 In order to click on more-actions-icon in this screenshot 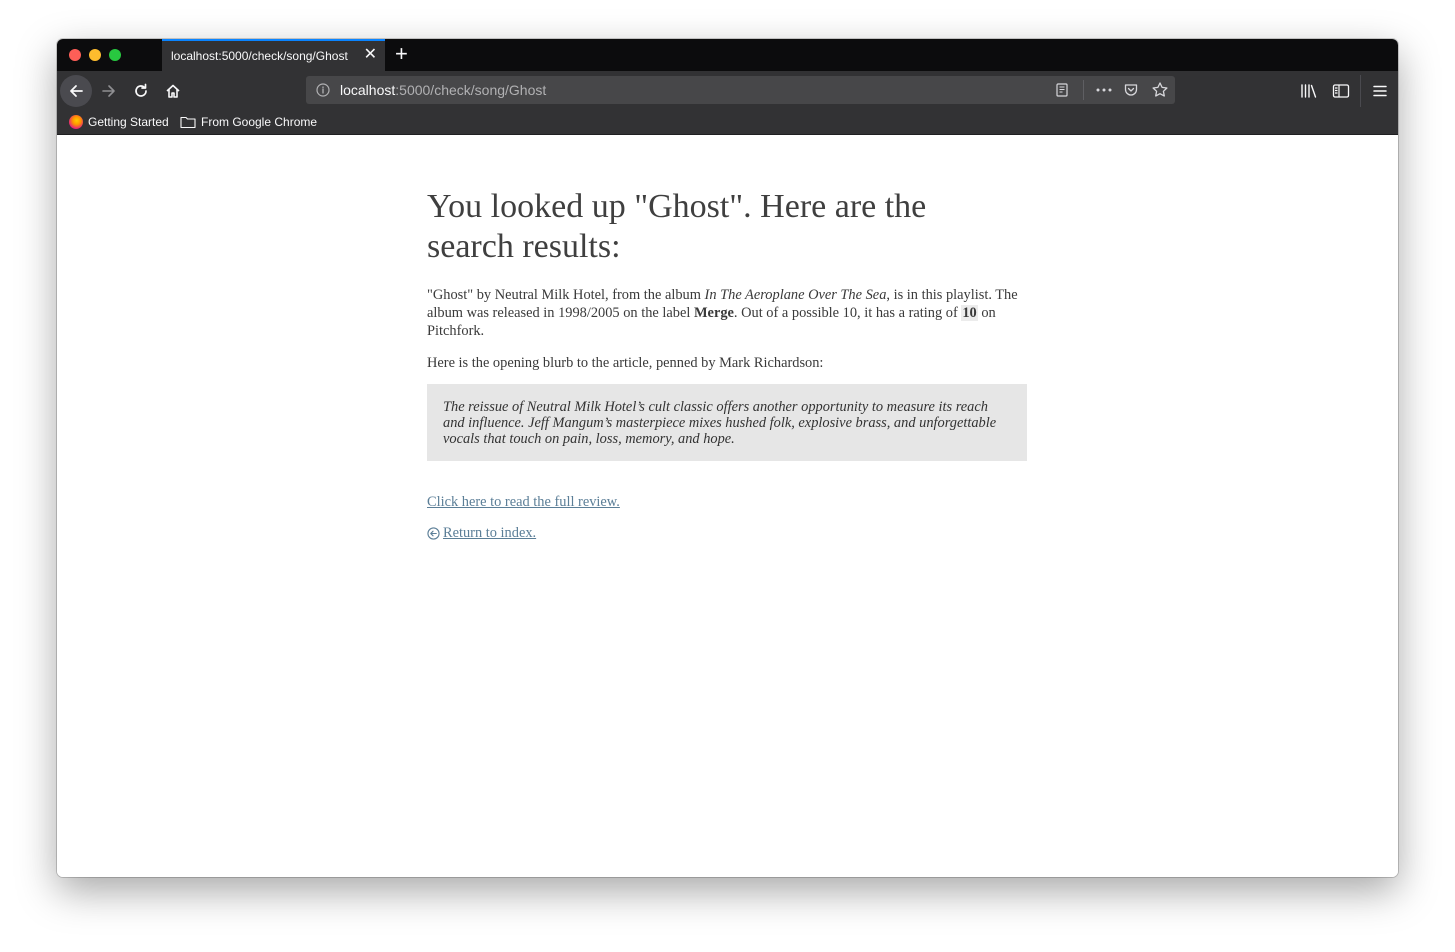, I will do `click(1104, 90)`.